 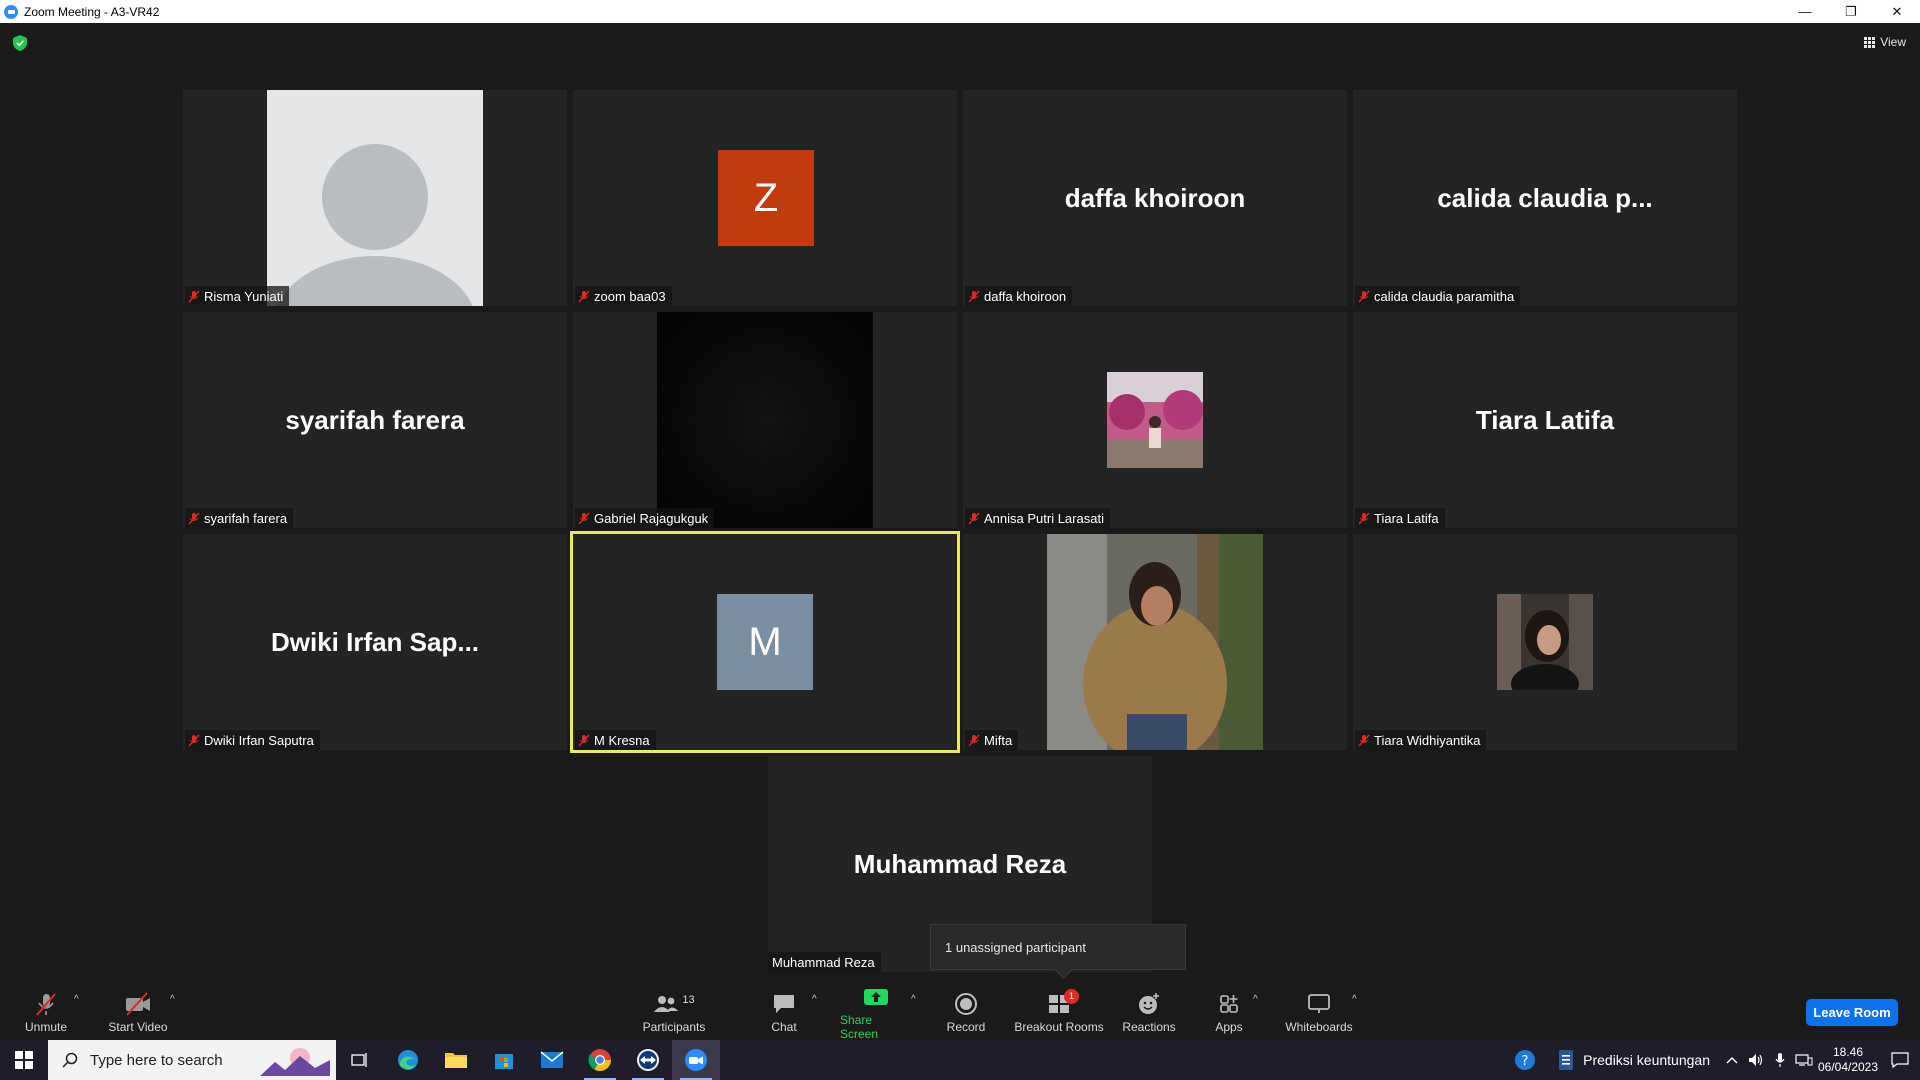 I want to click on taskbar-file-explorer, so click(x=456, y=1060).